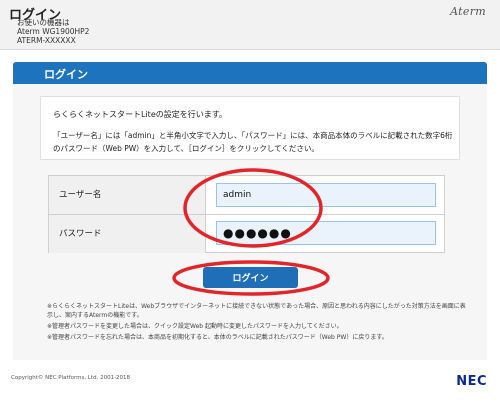 Image resolution: width=500 pixels, height=412 pixels. What do you see at coordinates (140, 114) in the screenshot?
I see `instruction-intro: らくらくネットスタートLiteの設定を行います。` at bounding box center [140, 114].